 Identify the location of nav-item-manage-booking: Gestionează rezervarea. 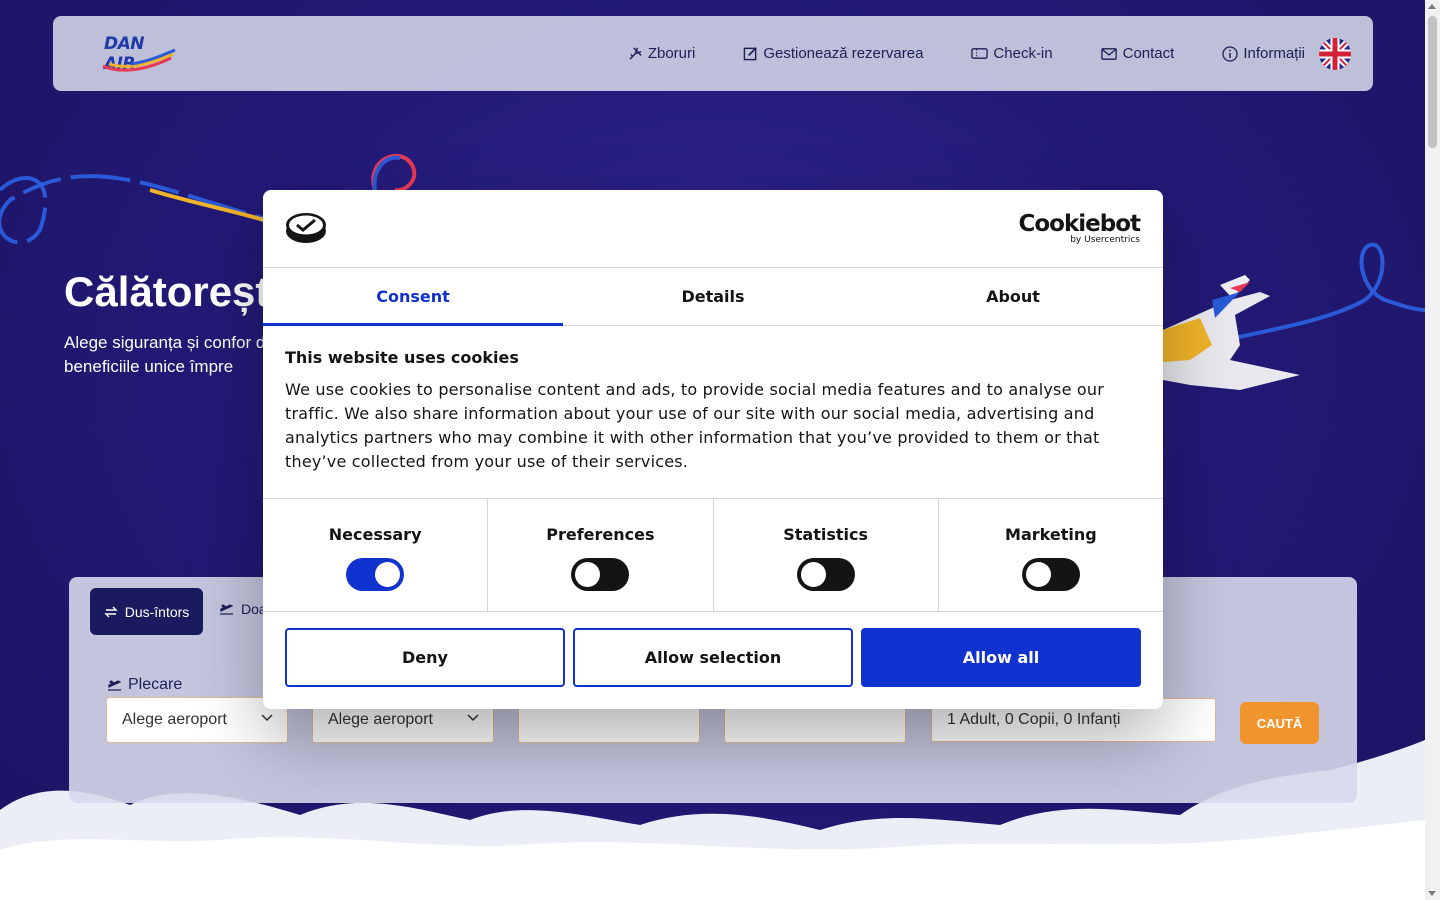
(833, 53).